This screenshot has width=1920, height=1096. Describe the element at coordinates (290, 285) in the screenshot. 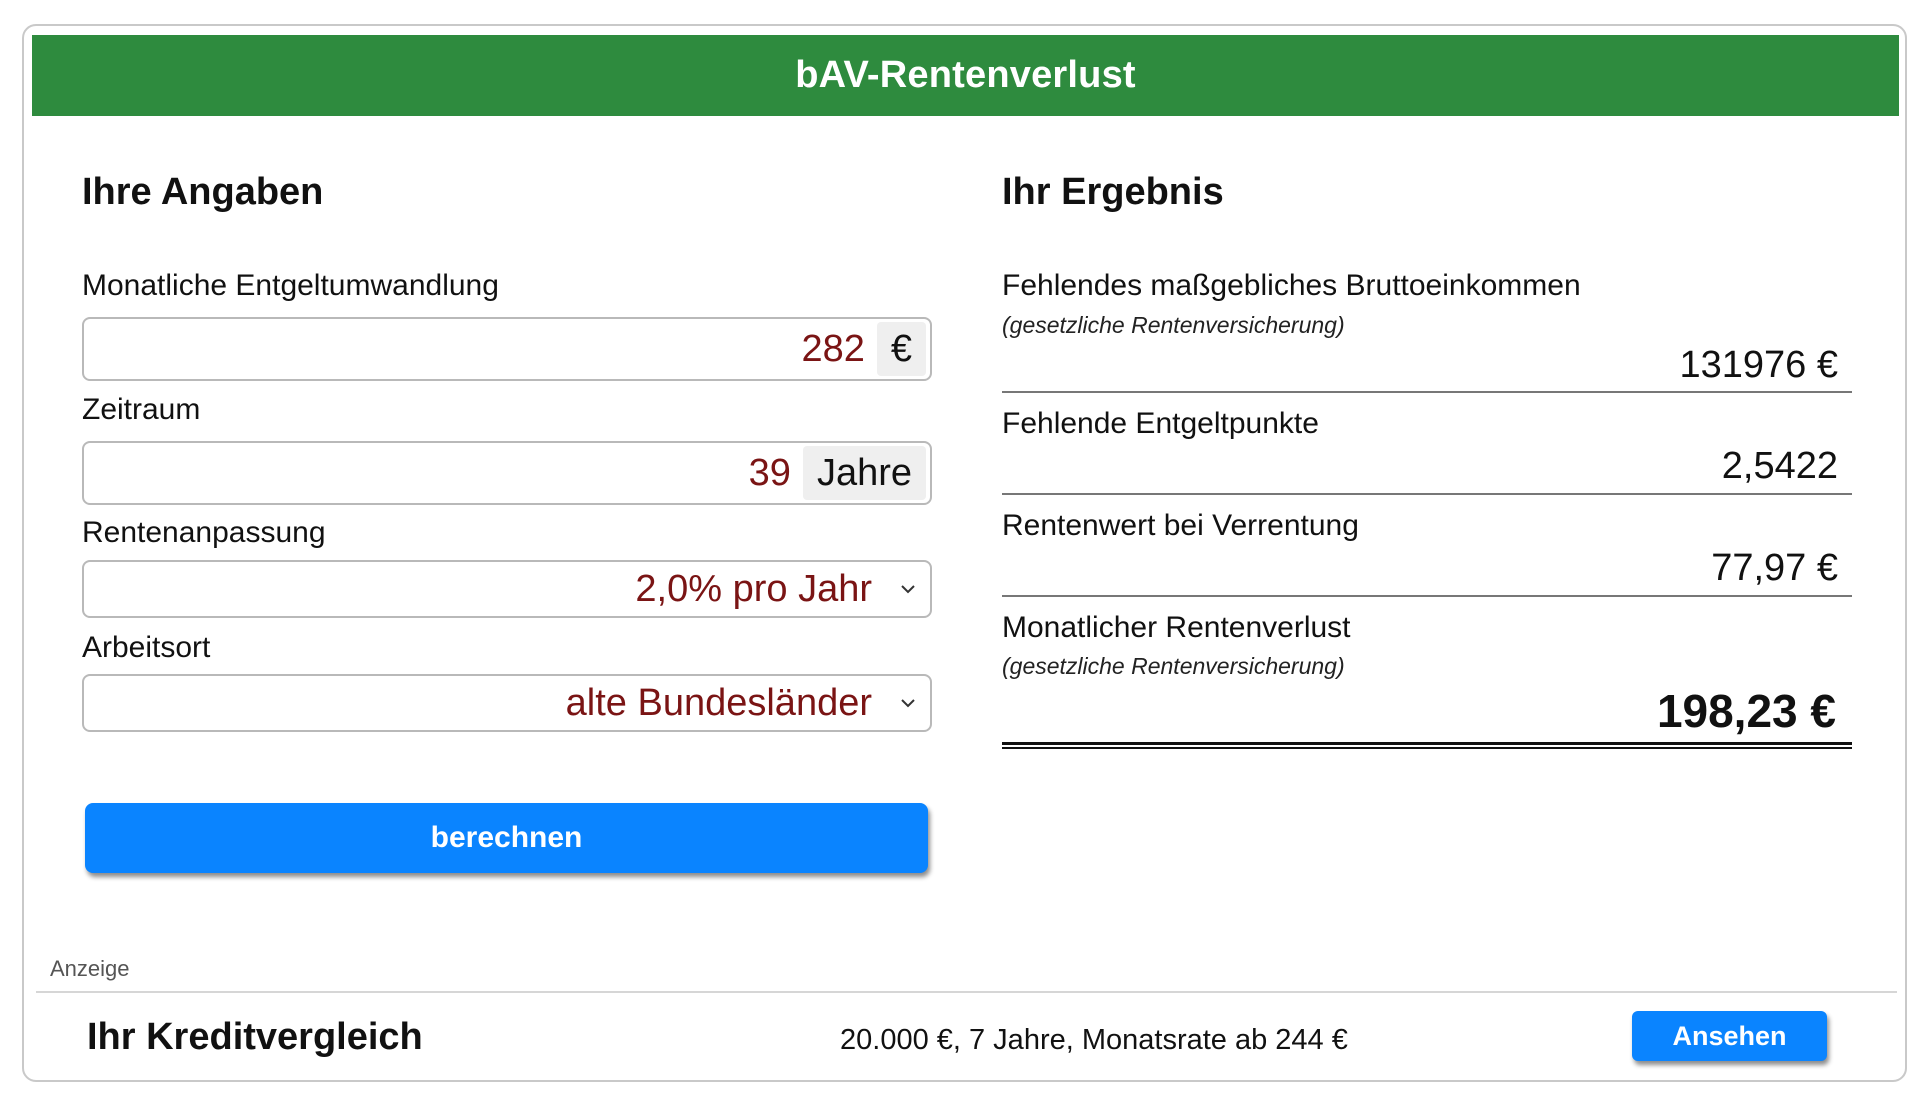

I see `conversion-label: Monatliche Entgeltumwandlung` at that location.